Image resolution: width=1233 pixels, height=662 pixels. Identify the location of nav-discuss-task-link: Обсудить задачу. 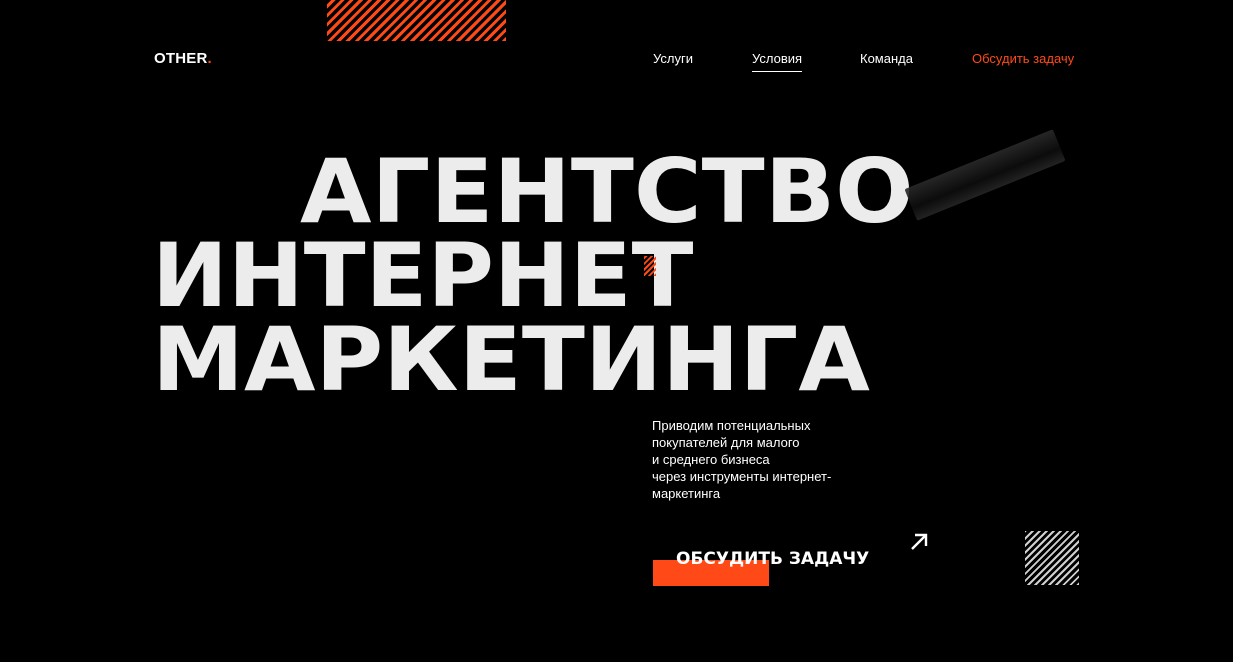
(1023, 58).